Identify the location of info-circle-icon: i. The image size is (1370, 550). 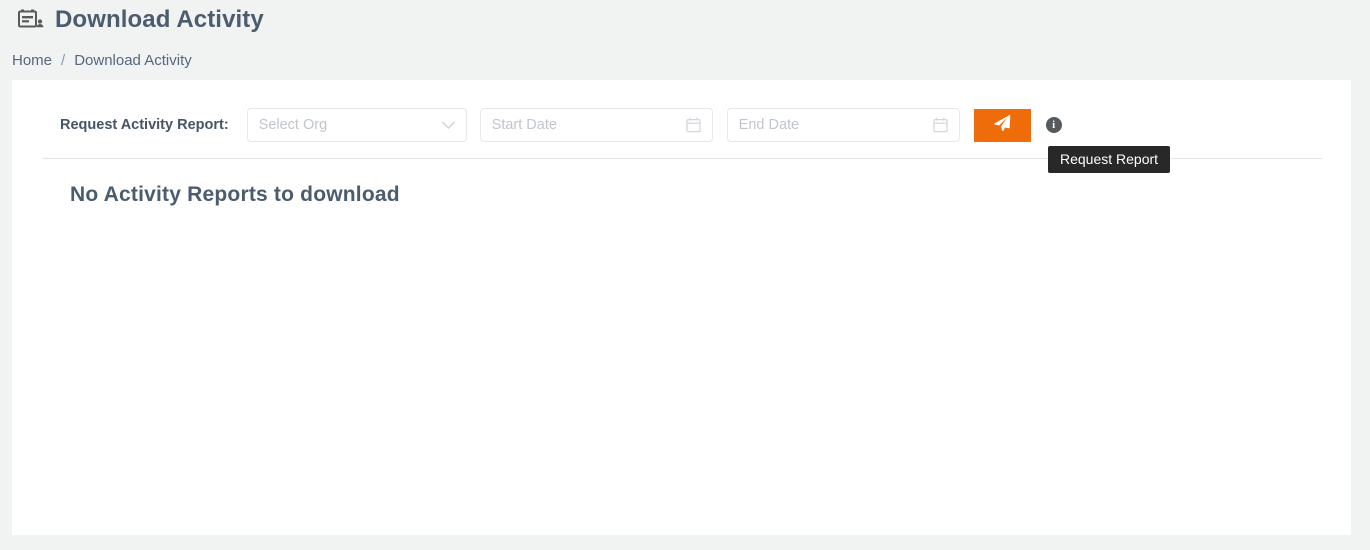
(1053, 125).